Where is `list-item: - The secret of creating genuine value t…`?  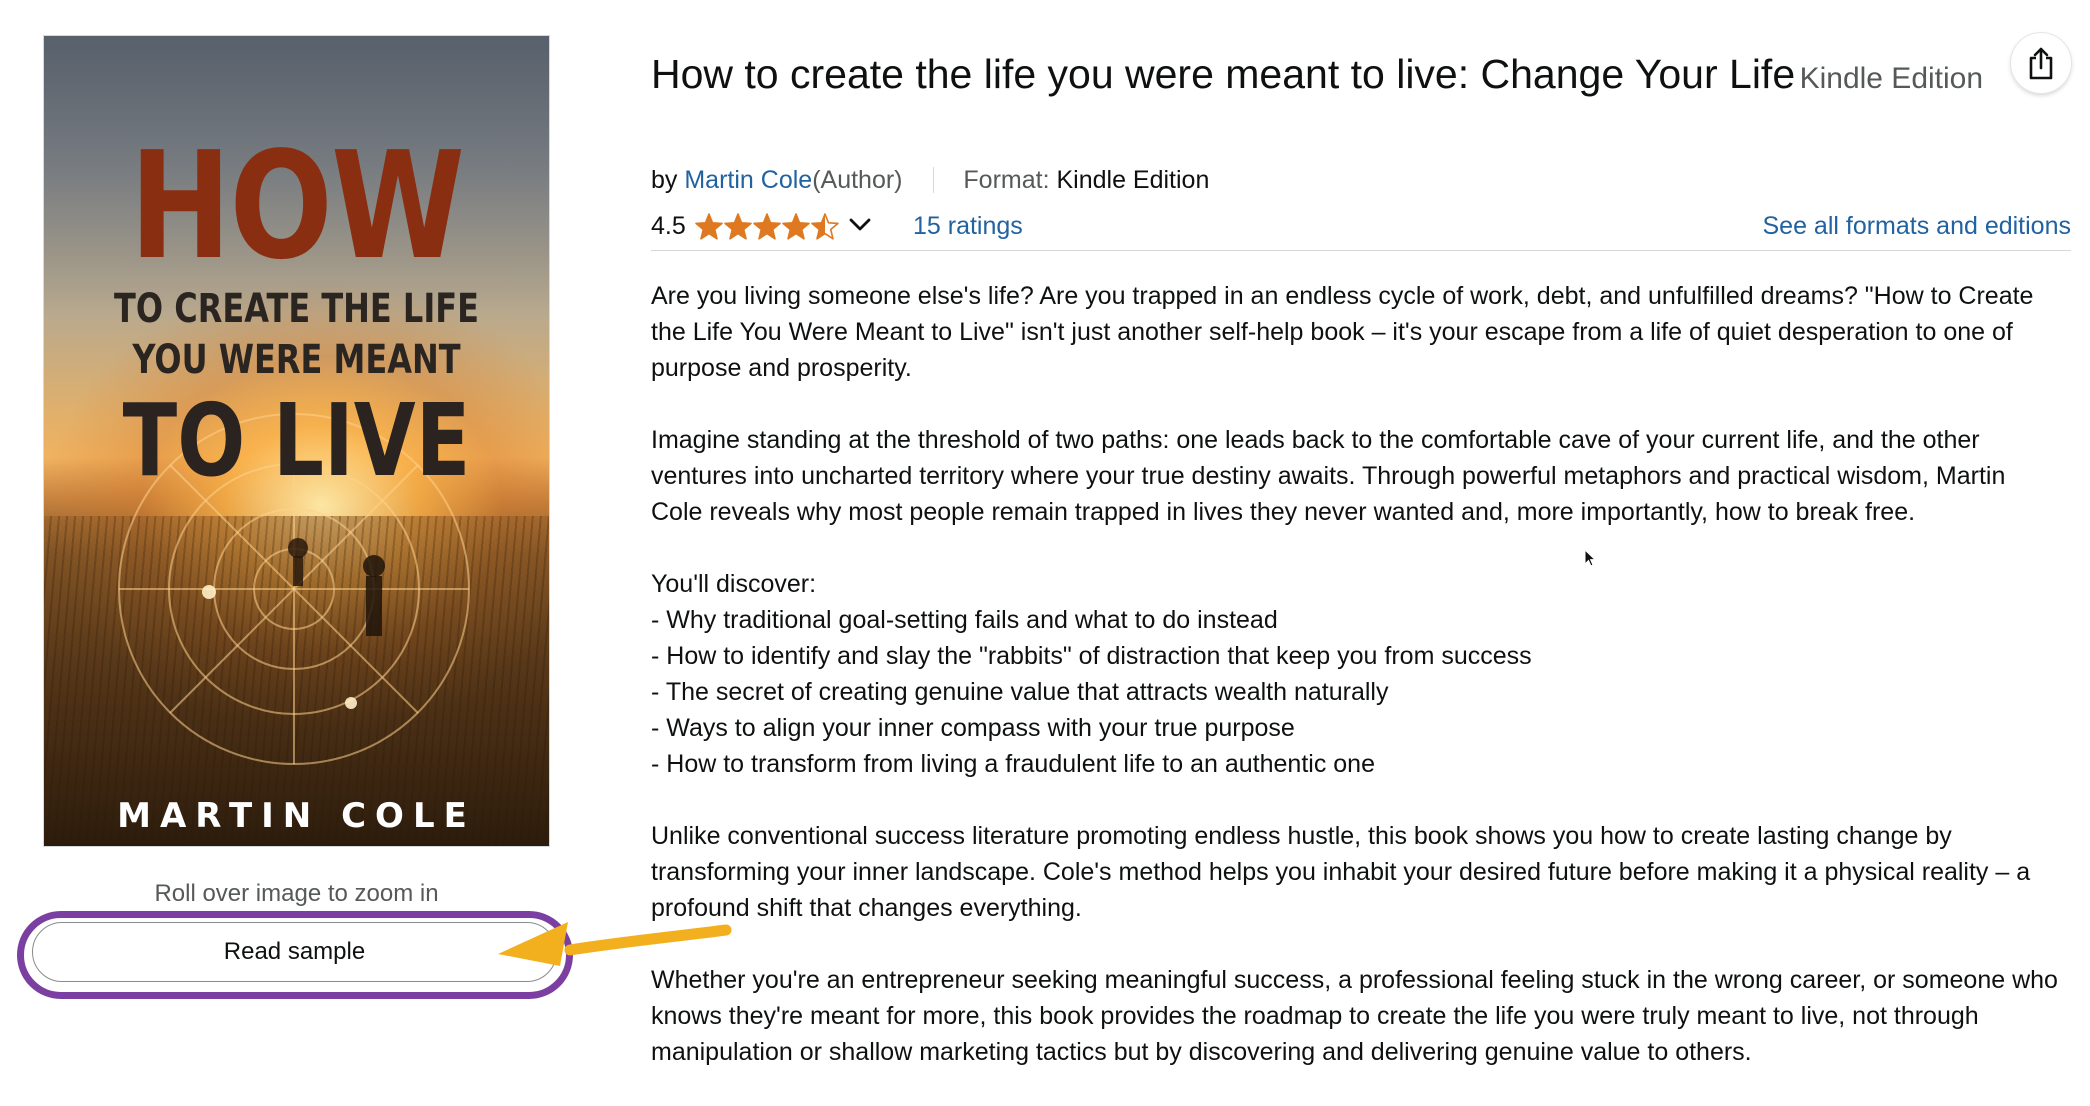
list-item: - The secret of creating genuine value t… is located at coordinates (1020, 692).